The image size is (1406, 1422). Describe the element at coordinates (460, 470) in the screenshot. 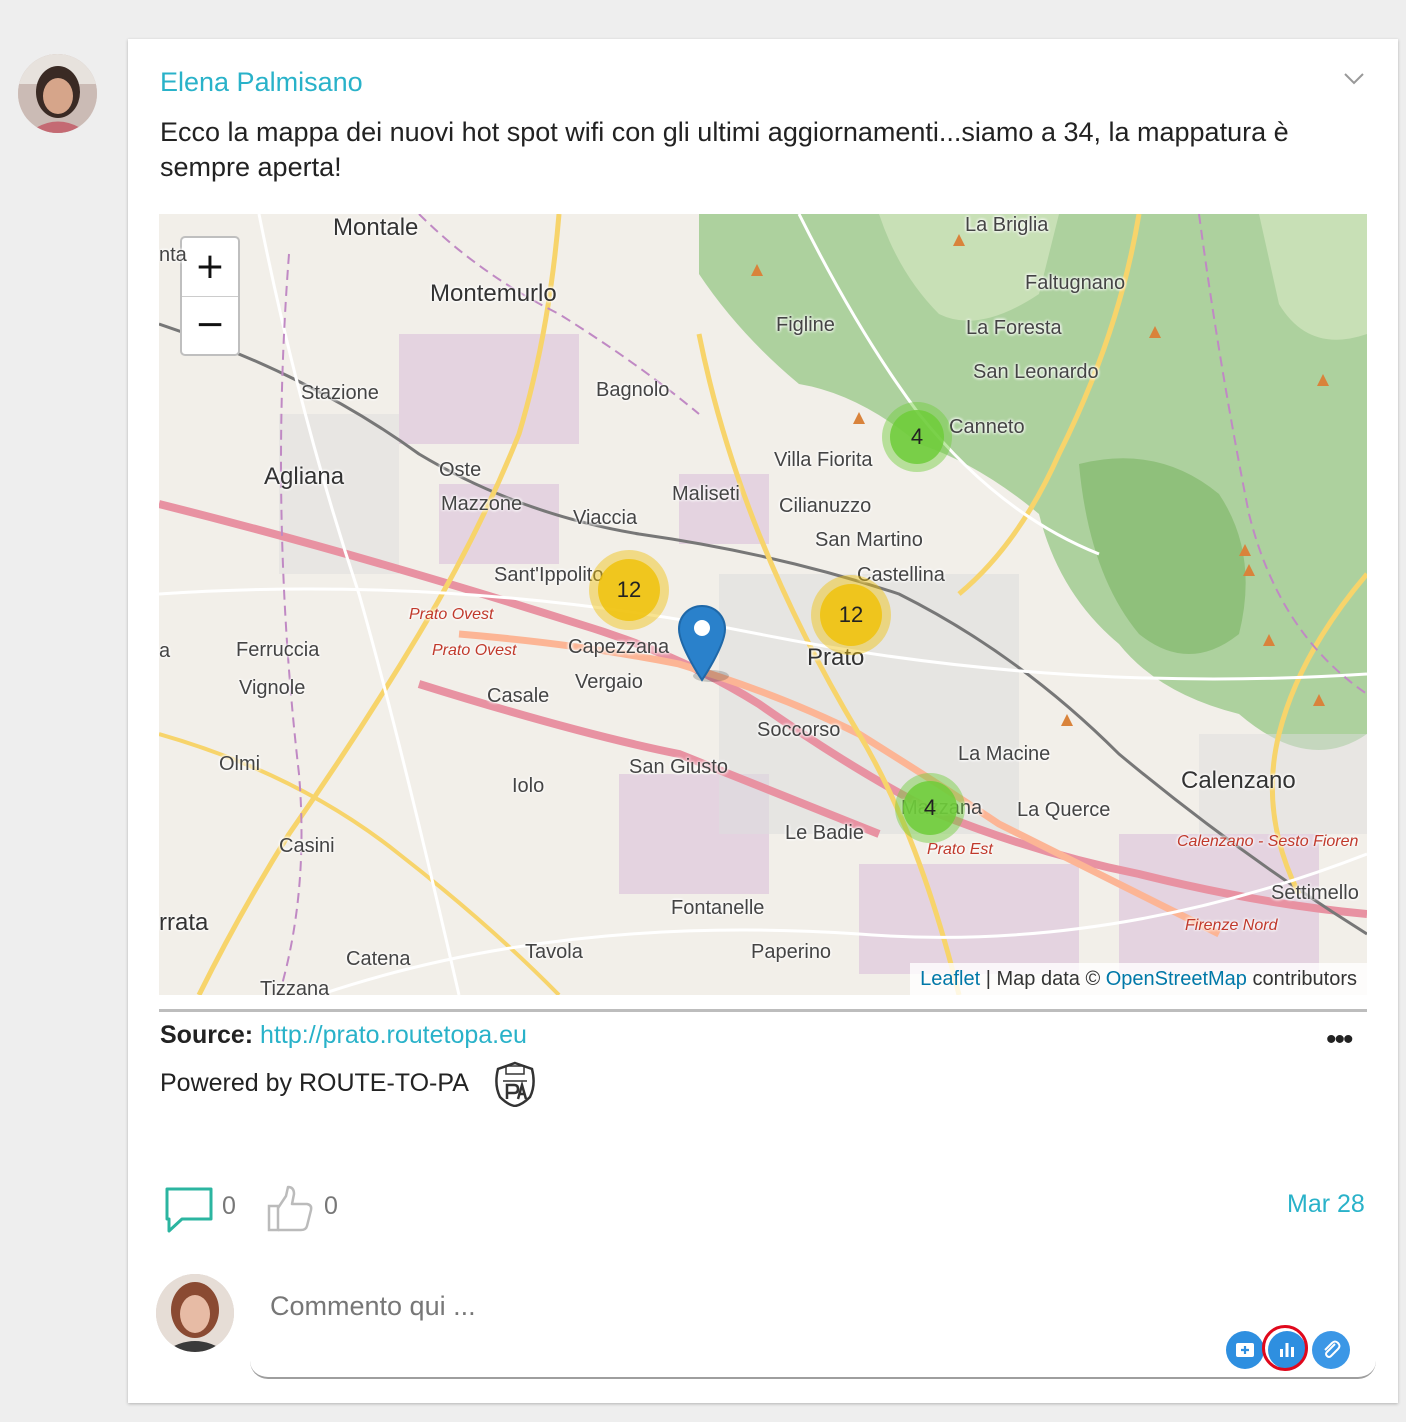

I see `map-label: Oste` at that location.